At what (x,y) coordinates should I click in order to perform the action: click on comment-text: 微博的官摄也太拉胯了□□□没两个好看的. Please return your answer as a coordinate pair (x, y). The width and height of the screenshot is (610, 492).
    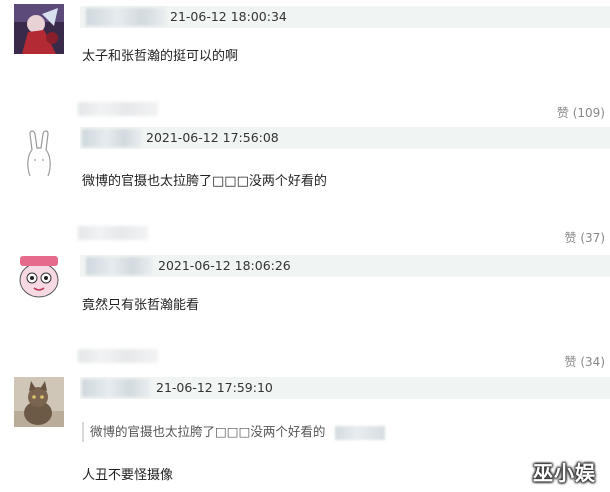
    Looking at the image, I should click on (204, 181).